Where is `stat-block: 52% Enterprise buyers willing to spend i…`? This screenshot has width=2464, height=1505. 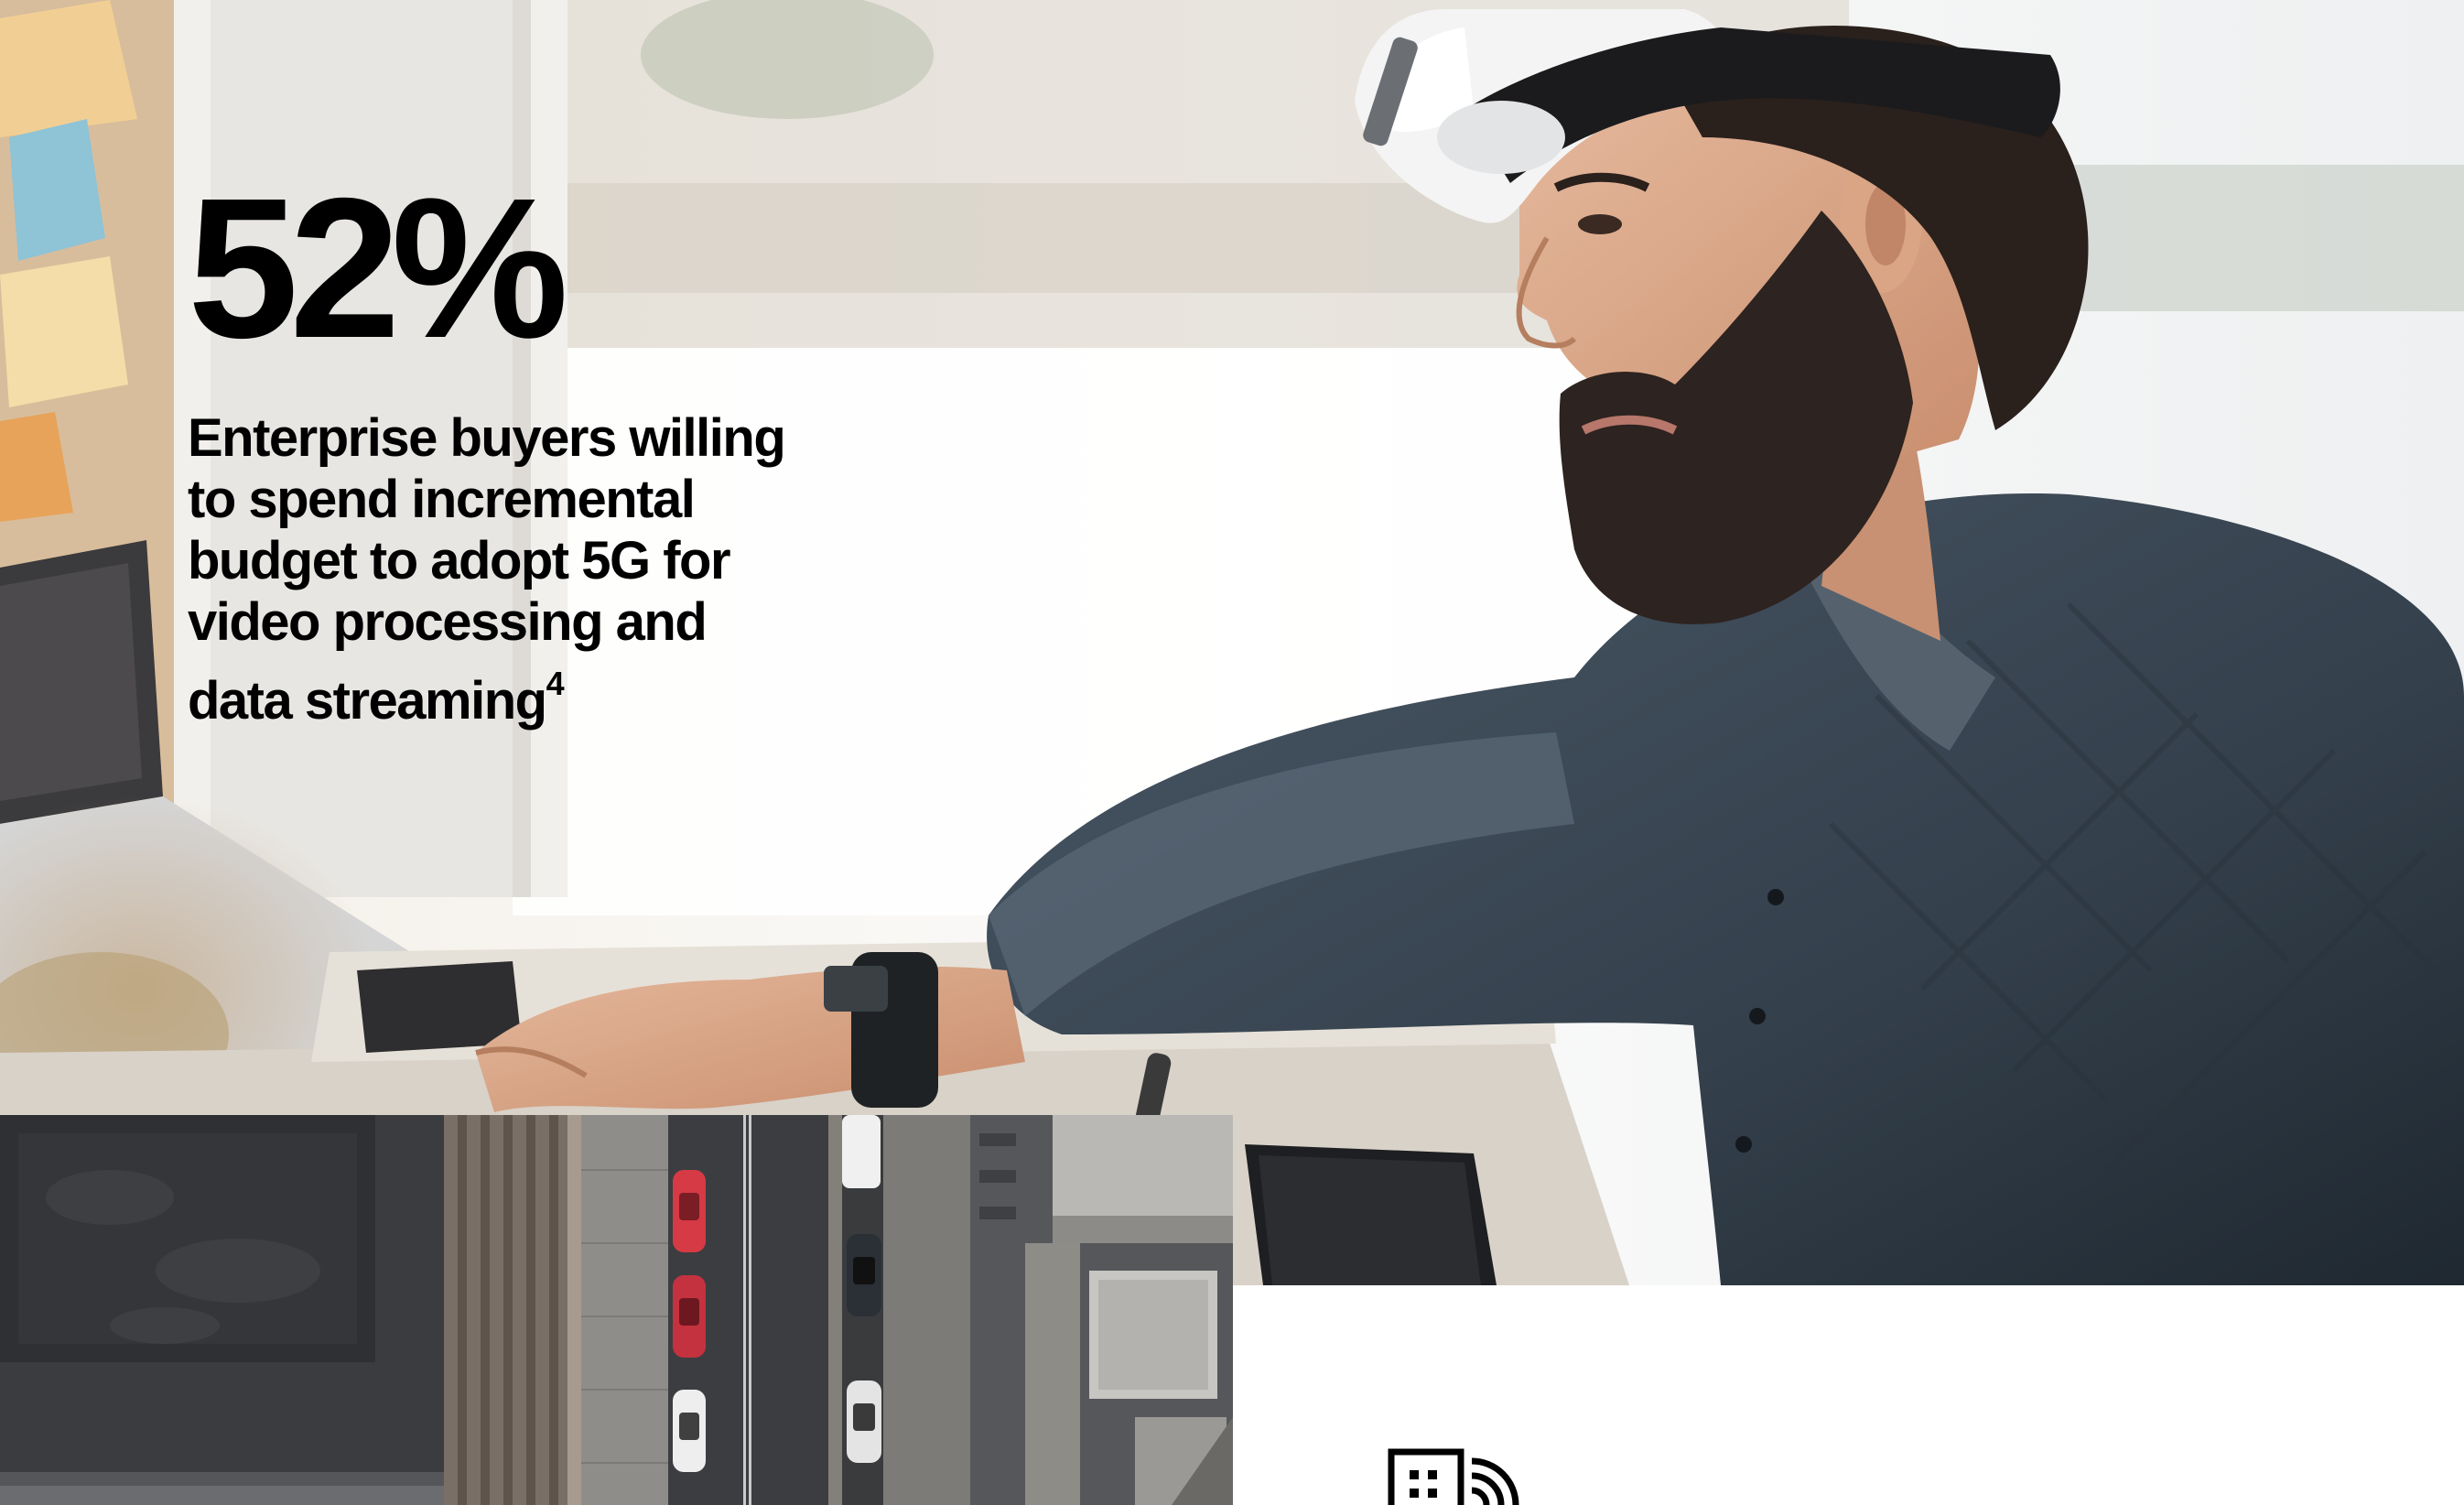
stat-block: 52% Enterprise buyers willing to spend i… is located at coordinates (535, 450).